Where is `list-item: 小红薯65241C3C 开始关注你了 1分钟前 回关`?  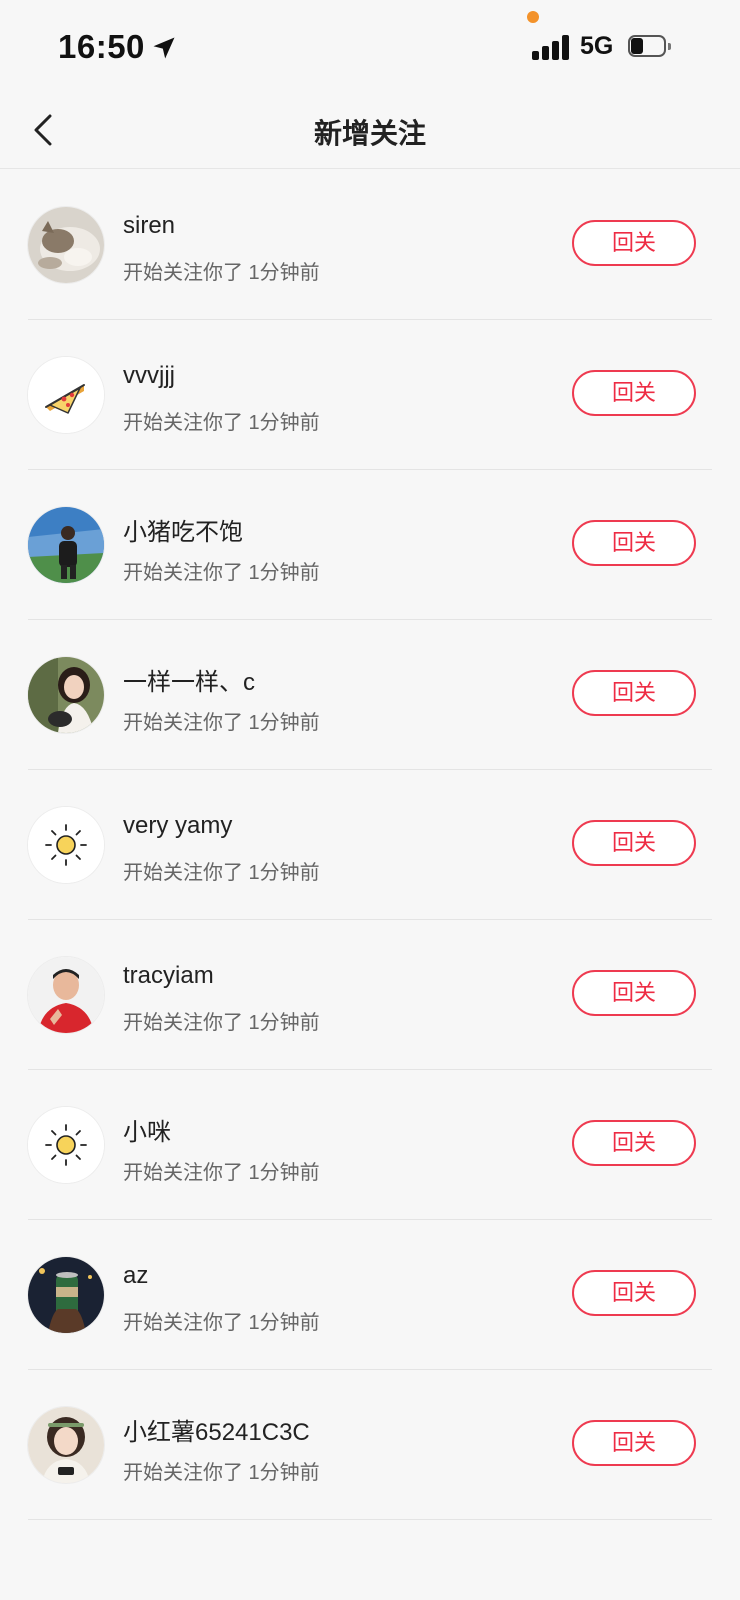
list-item: 小红薯65241C3C 开始关注你了 1分钟前 回关 is located at coordinates (370, 1445).